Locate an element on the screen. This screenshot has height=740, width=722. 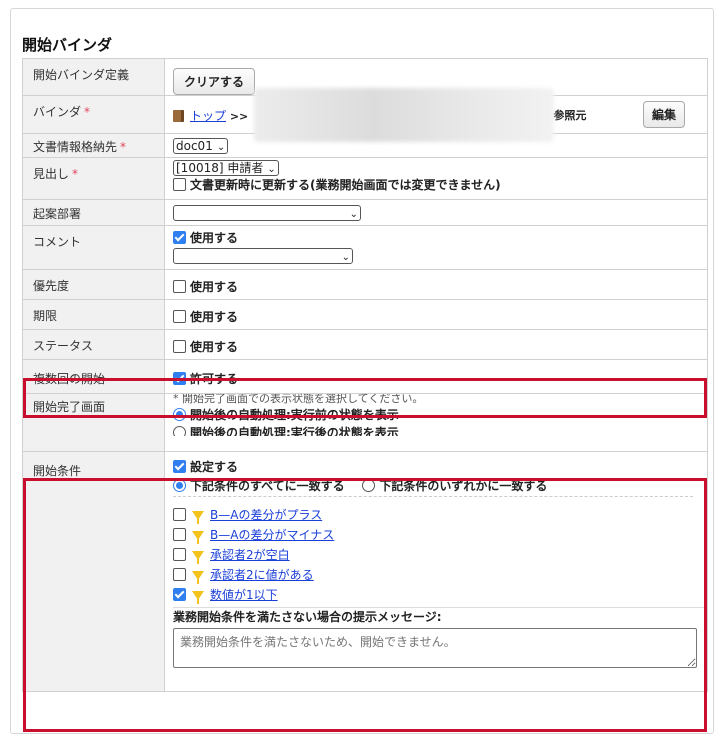
deadline-use-checkbox is located at coordinates (179, 316).